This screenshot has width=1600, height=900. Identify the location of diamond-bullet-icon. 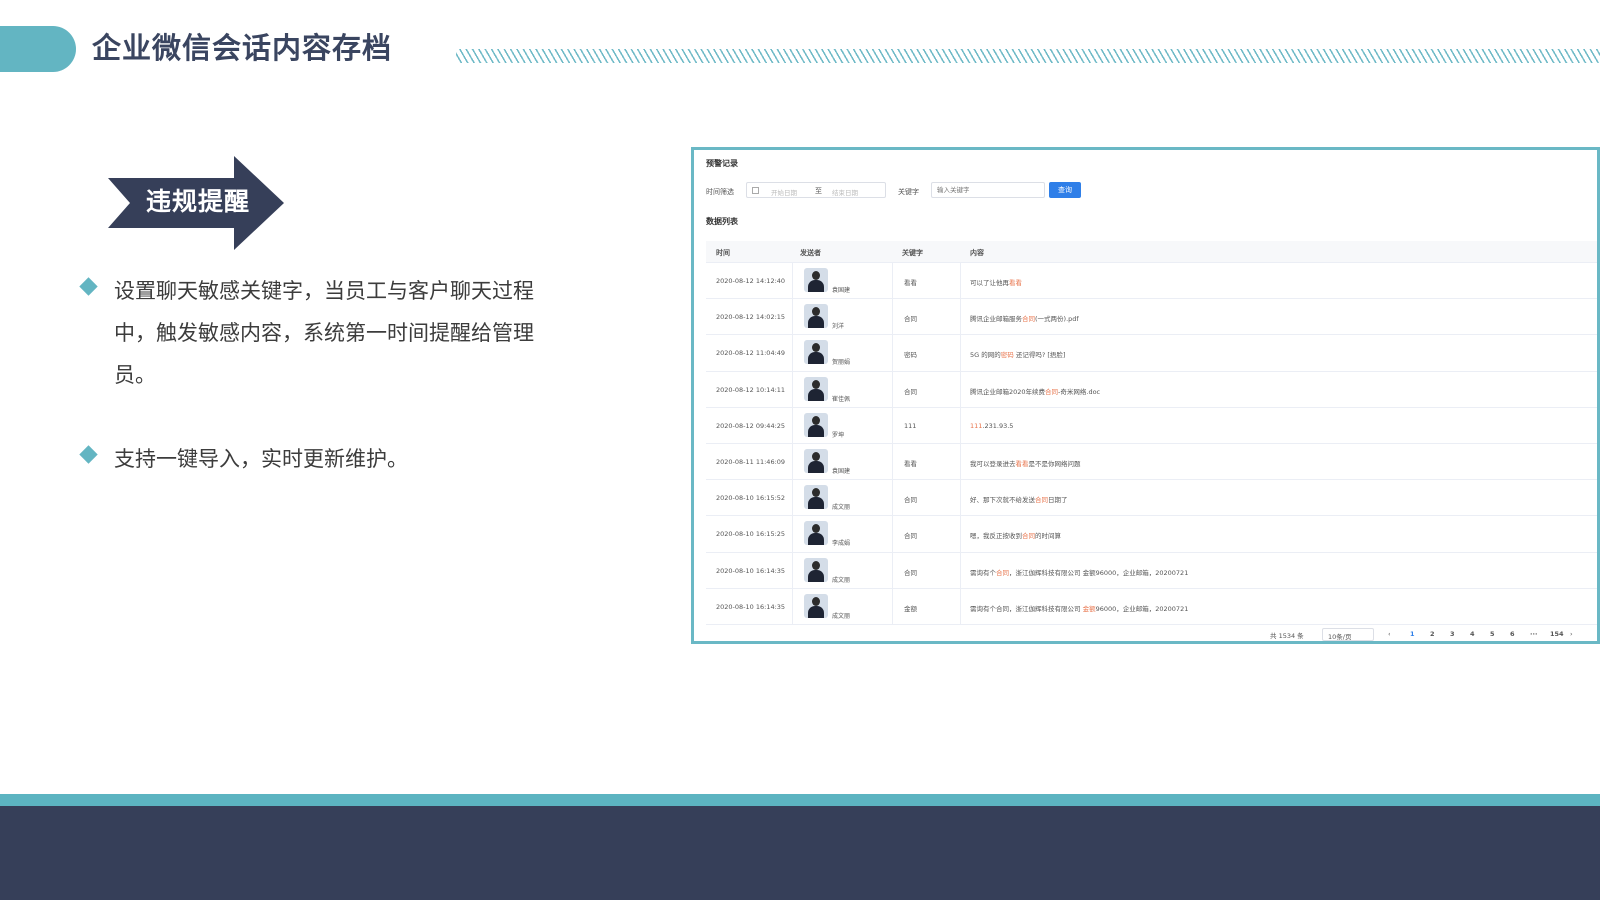
(88, 286).